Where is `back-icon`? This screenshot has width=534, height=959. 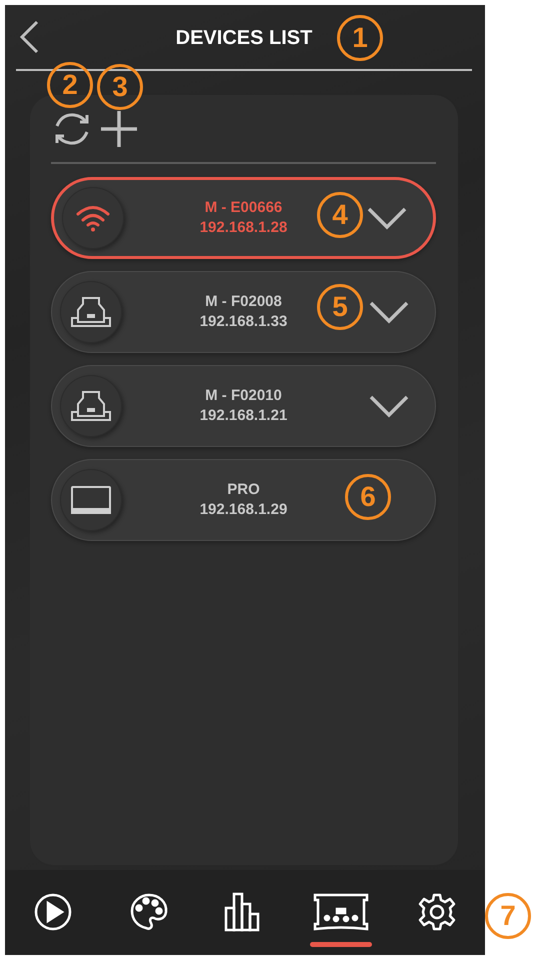
back-icon is located at coordinates (29, 37).